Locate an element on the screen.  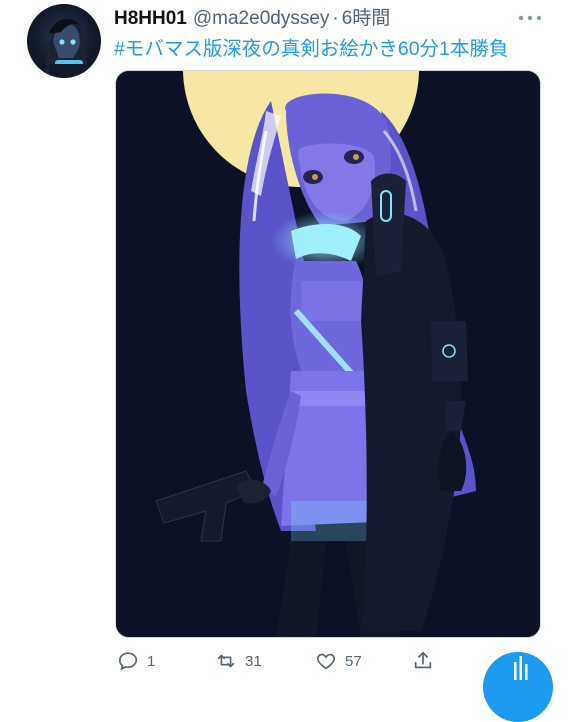
retweet-count: 31 is located at coordinates (253, 661).